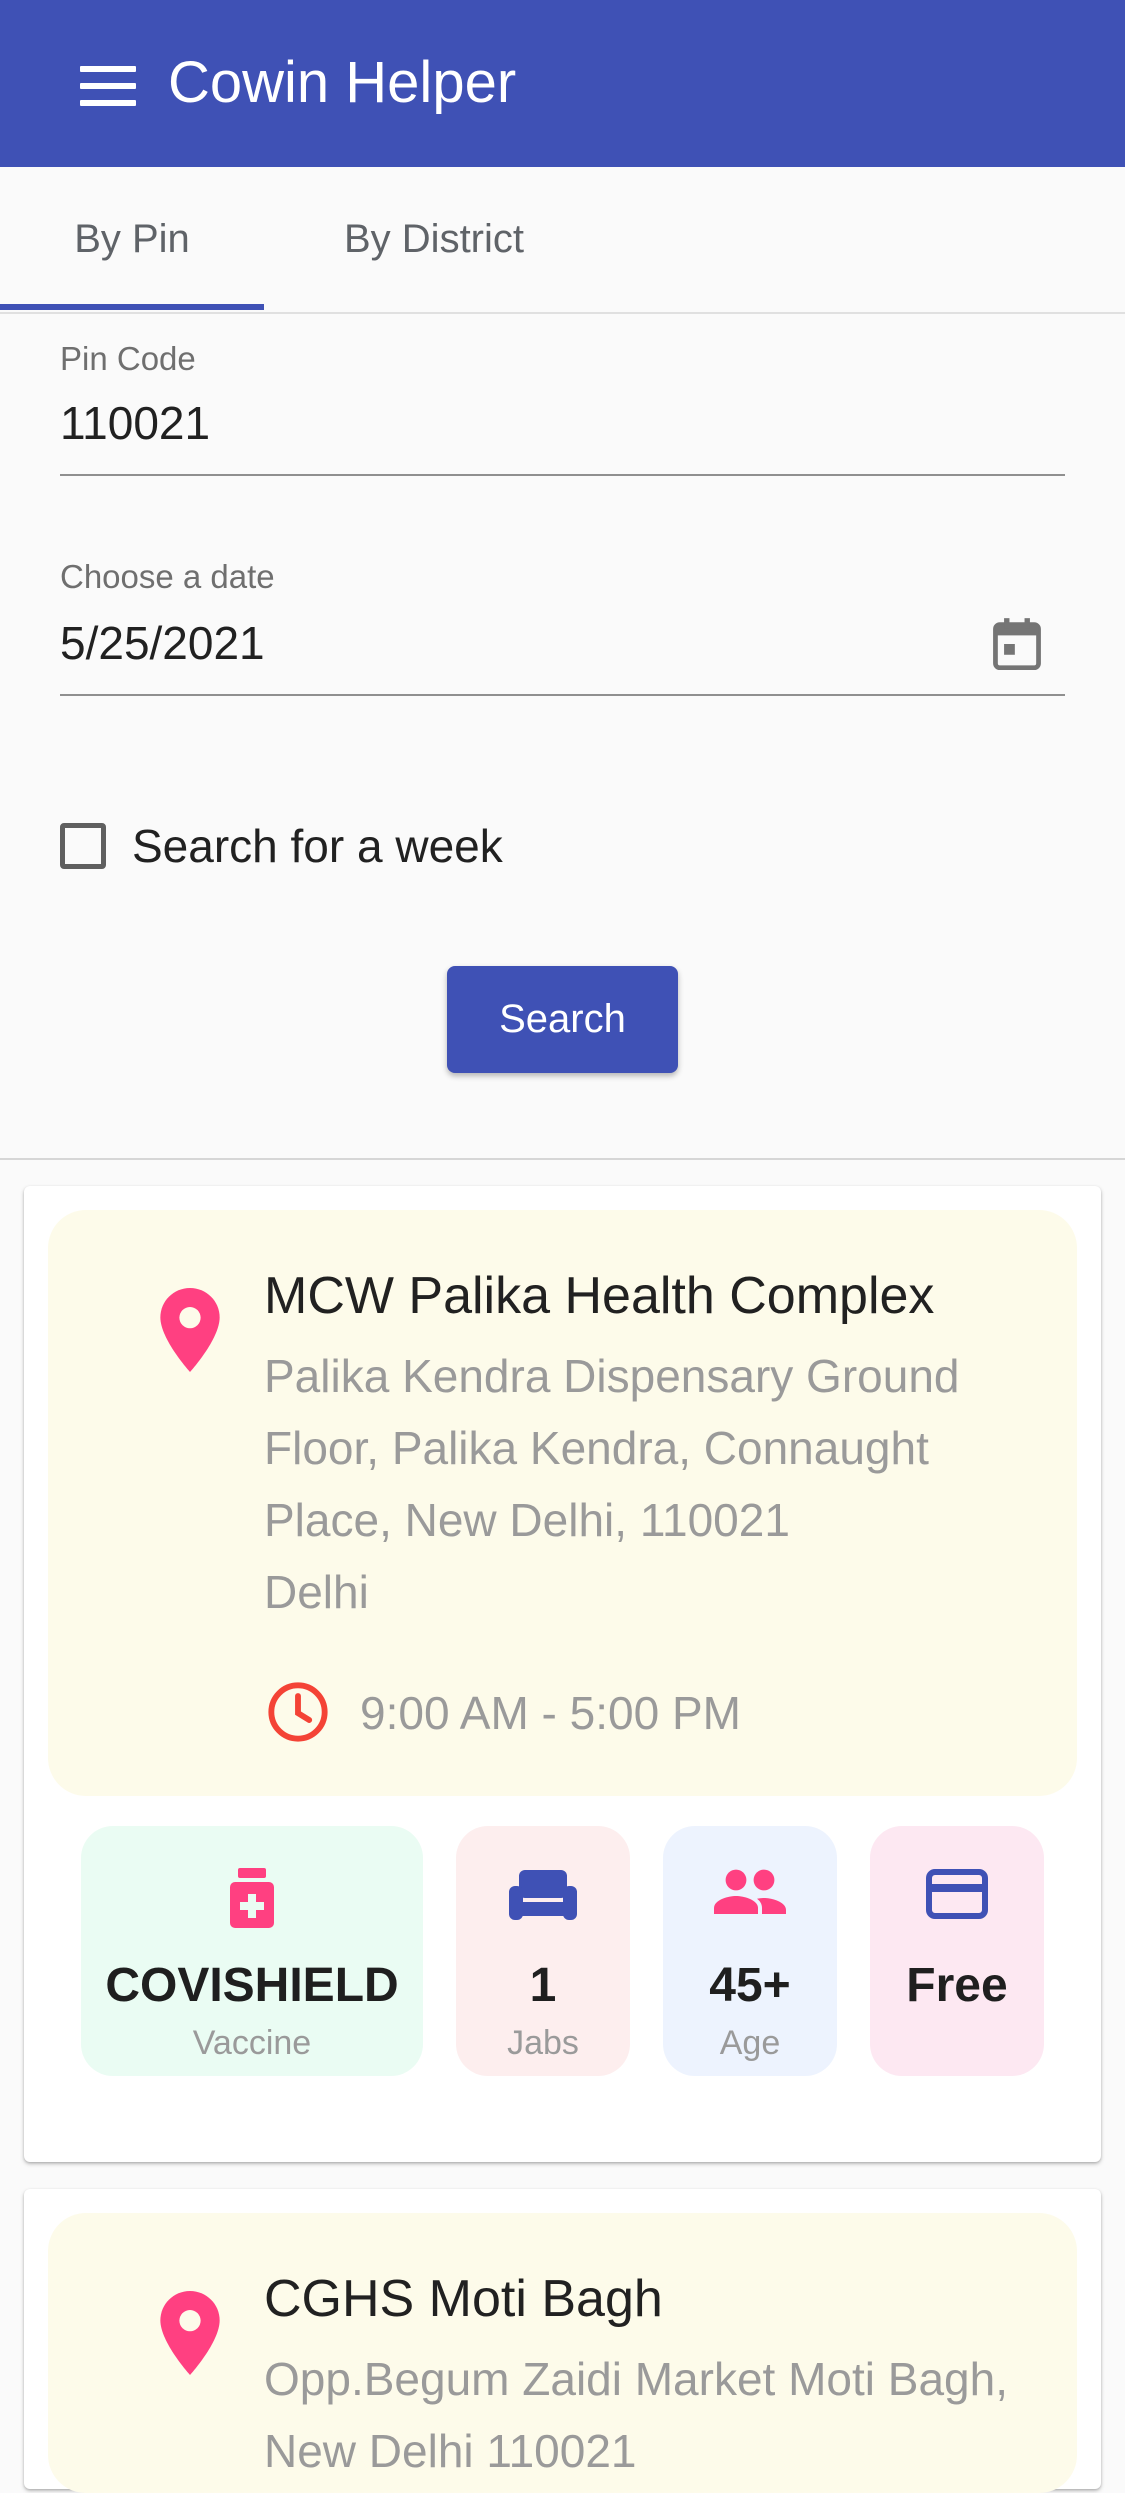  What do you see at coordinates (132, 307) in the screenshot?
I see `active-tab-indicator` at bounding box center [132, 307].